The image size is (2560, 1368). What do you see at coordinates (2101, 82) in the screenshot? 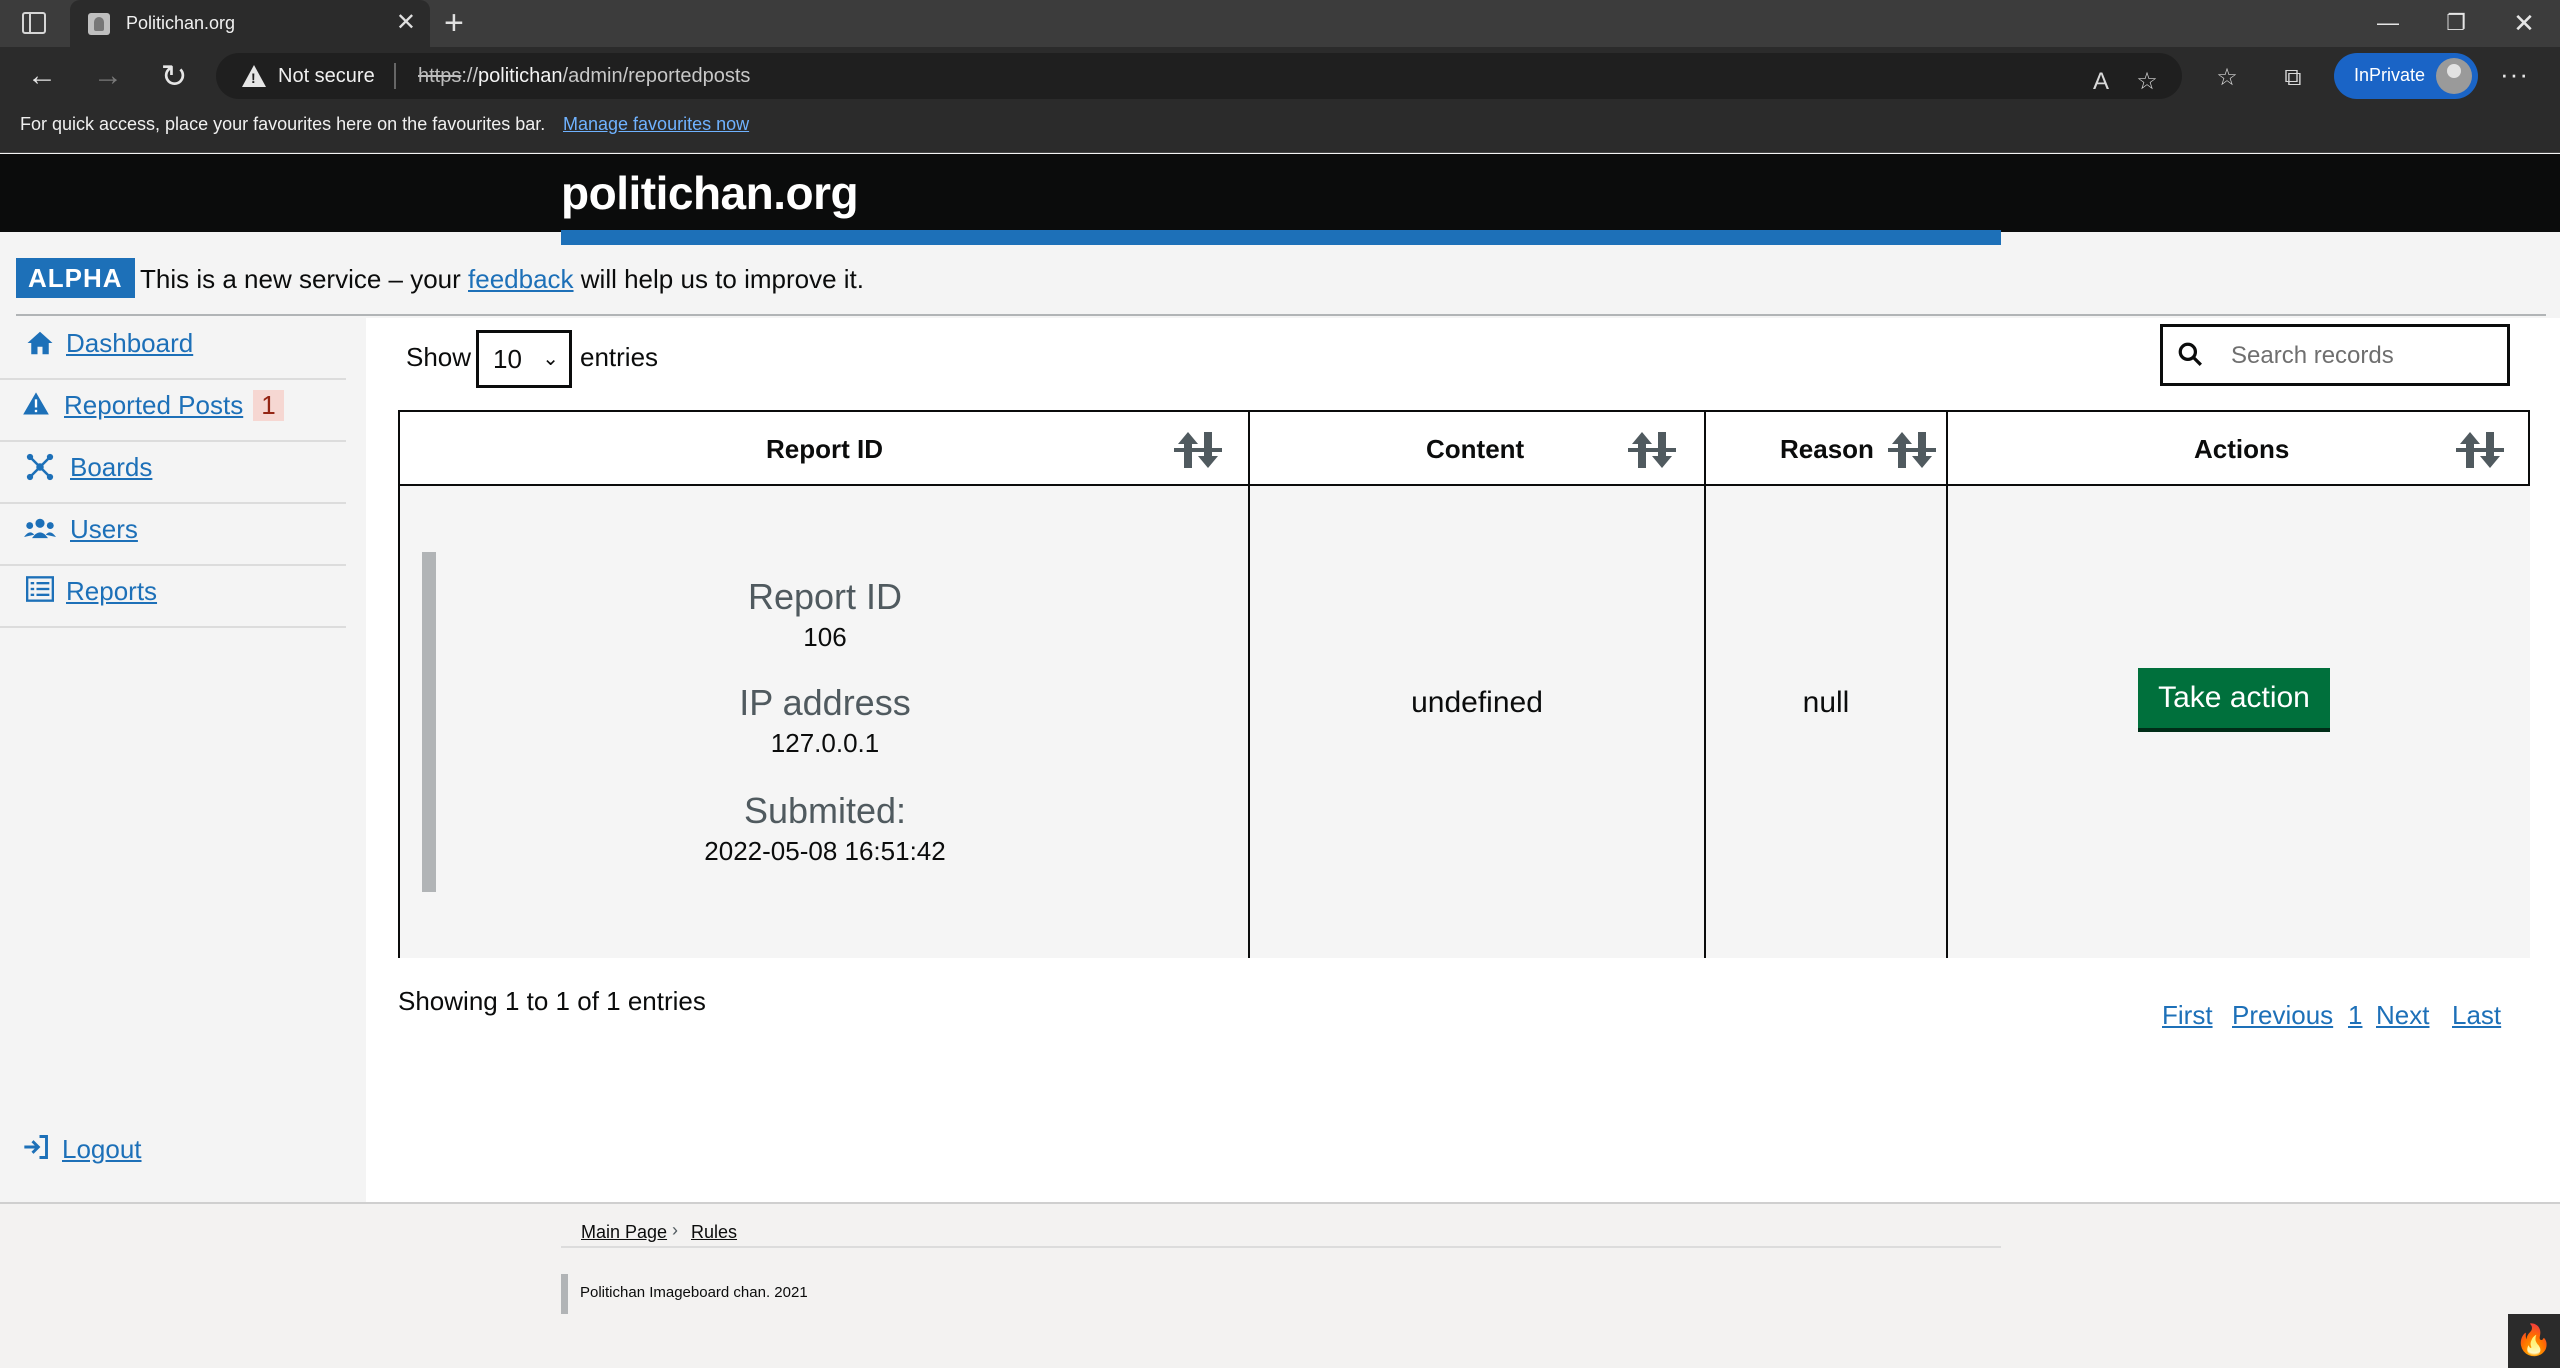
I see `read-aloud-icon: A` at bounding box center [2101, 82].